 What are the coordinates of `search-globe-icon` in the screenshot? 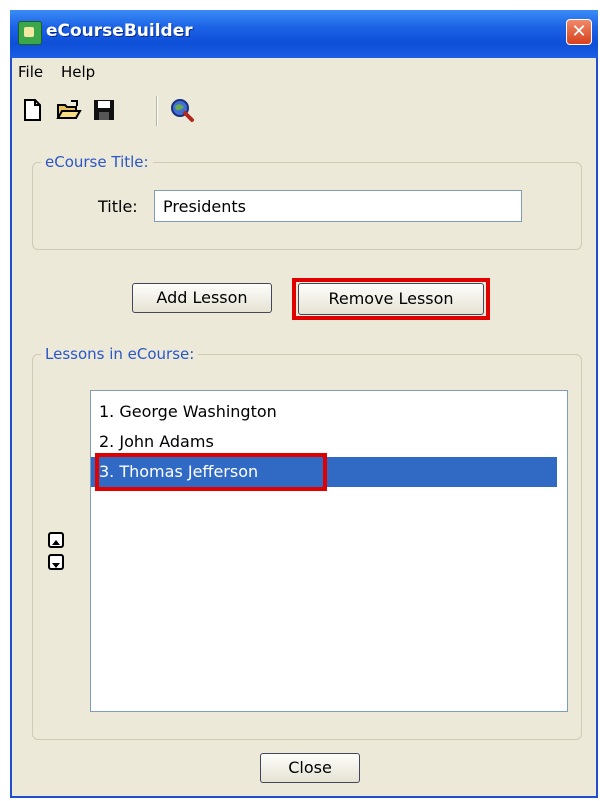 It's located at (182, 110).